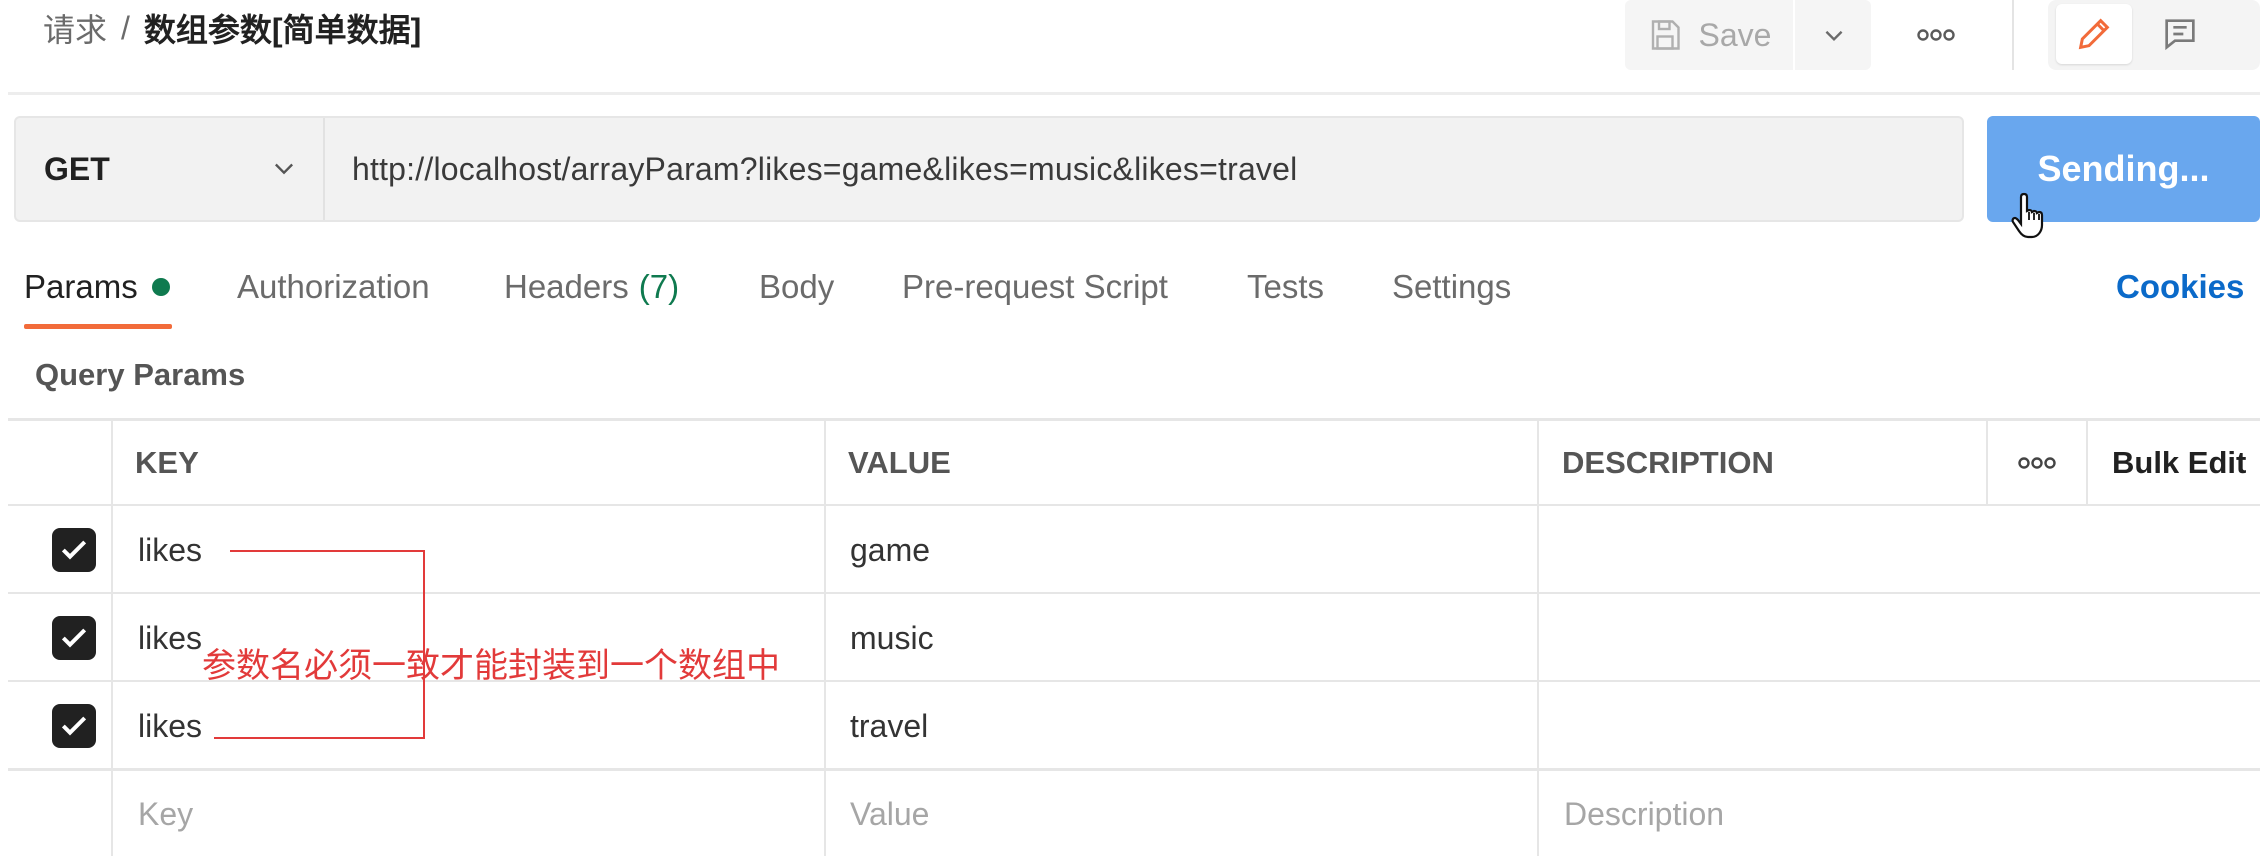 Image resolution: width=2260 pixels, height=857 pixels. Describe the element at coordinates (1668, 462) in the screenshot. I see `column-header-description: DESCRIPTION` at that location.